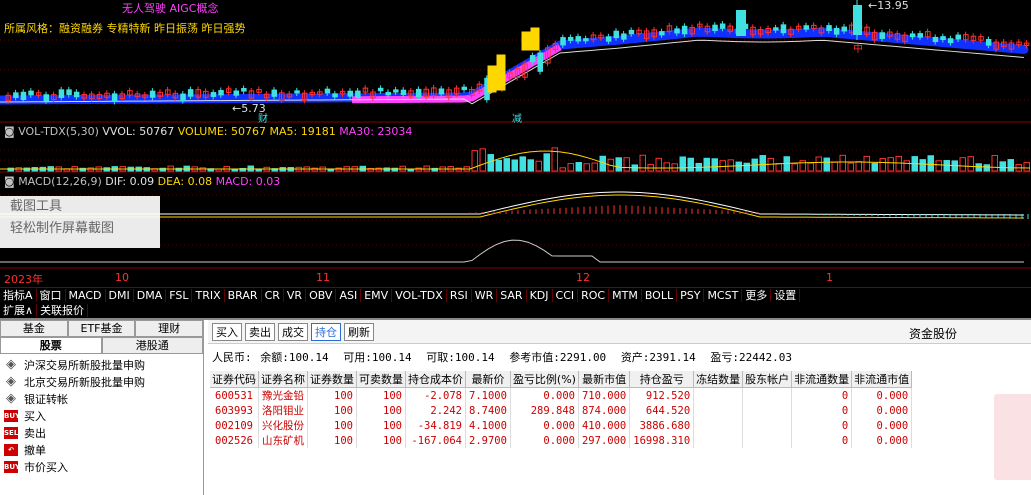 Image resolution: width=1031 pixels, height=495 pixels. Describe the element at coordinates (757, 295) in the screenshot. I see `indicator-tab: 更多` at that location.